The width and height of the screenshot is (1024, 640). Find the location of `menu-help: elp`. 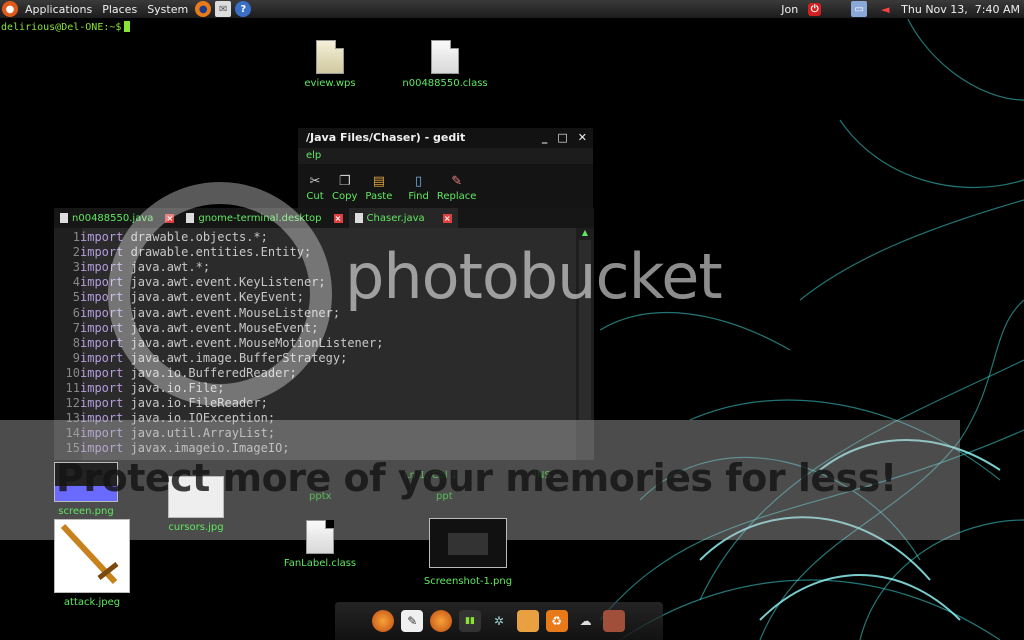

menu-help: elp is located at coordinates (313, 155).